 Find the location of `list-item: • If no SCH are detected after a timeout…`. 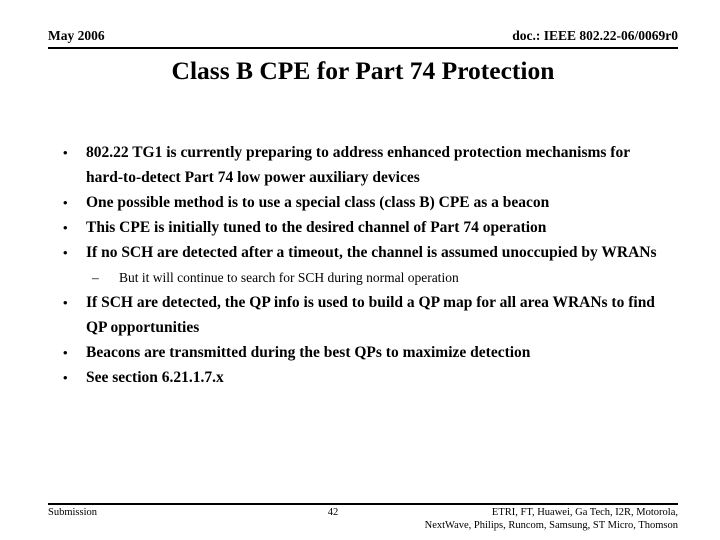

list-item: • If no SCH are detected after a timeout… is located at coordinates (361, 252).